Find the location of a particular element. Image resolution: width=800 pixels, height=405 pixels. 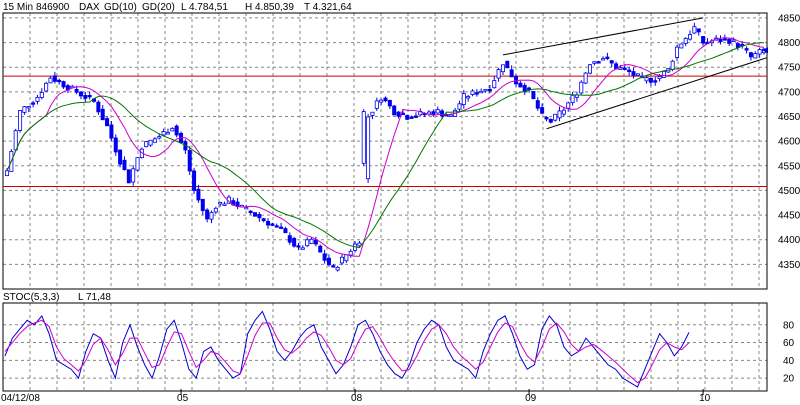

stoch-tick-label: 60 is located at coordinates (789, 343).